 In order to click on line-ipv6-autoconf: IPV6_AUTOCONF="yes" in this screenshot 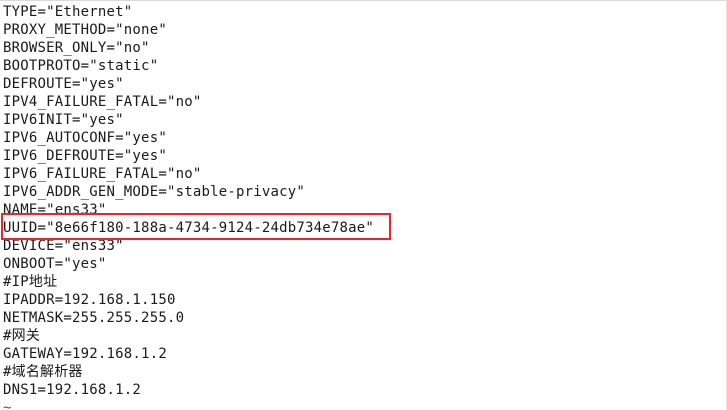, I will do `click(85, 138)`.